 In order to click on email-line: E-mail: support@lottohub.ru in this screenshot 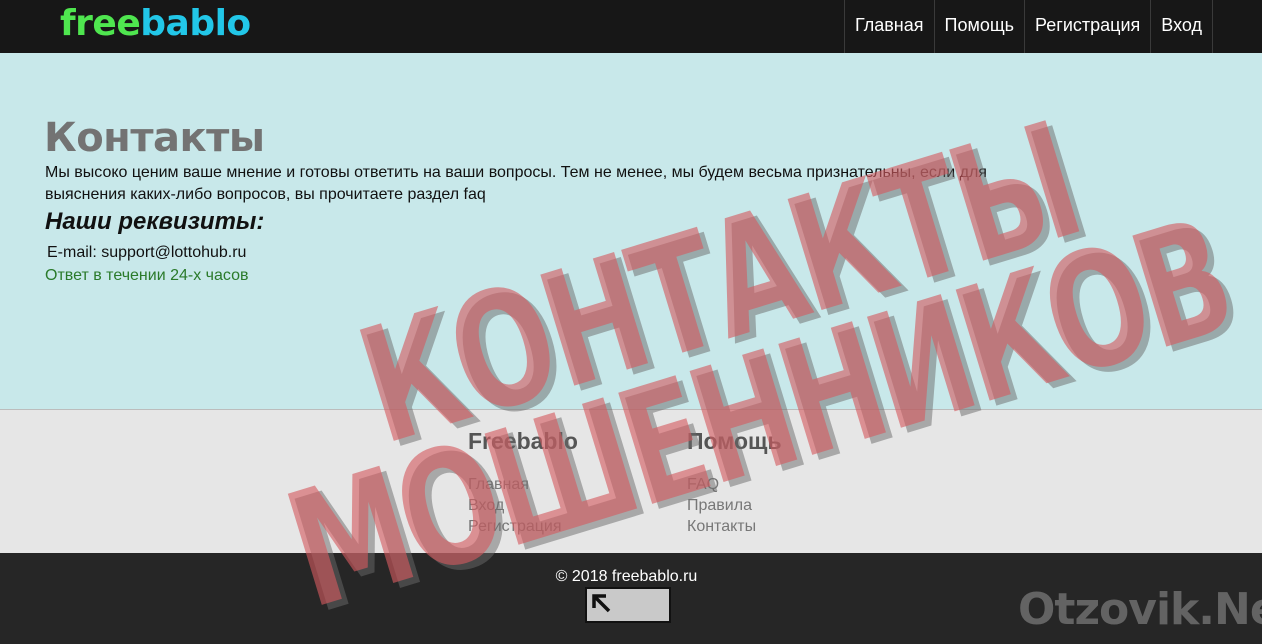, I will do `click(146, 253)`.